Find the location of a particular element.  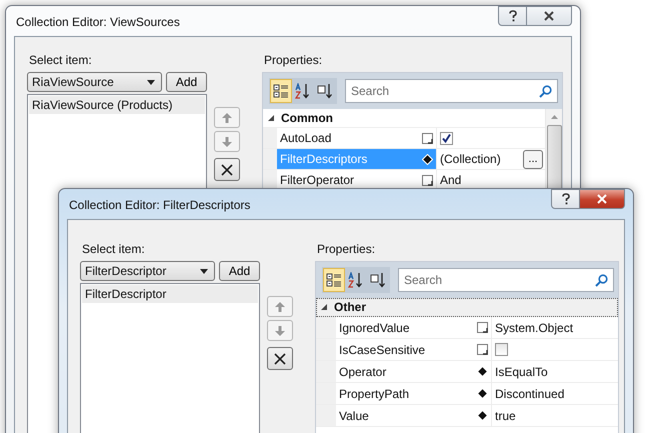

category-header: Other is located at coordinates (350, 307).